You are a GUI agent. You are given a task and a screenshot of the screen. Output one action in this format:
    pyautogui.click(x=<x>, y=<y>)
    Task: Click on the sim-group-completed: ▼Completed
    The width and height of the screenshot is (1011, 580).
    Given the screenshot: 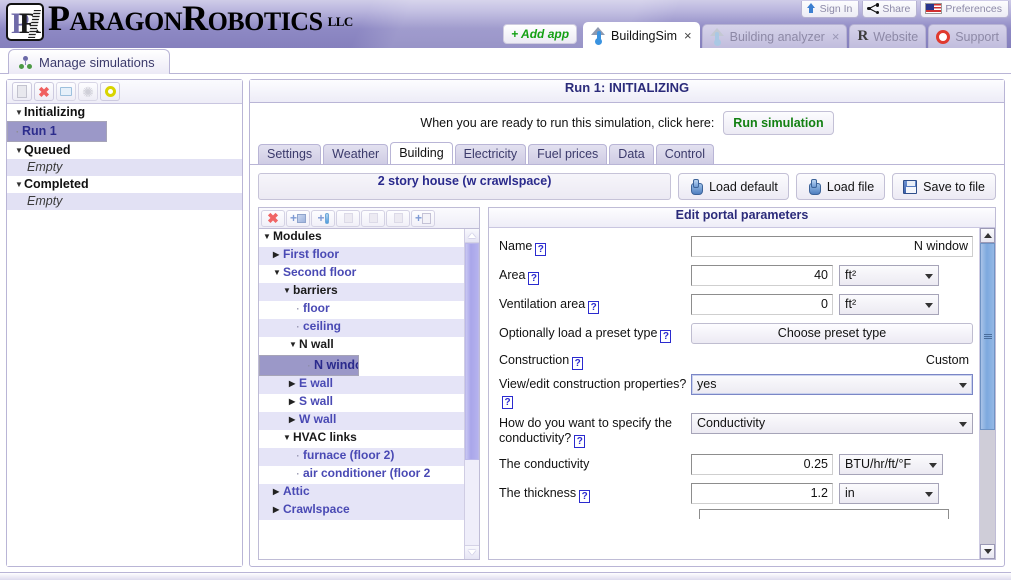 What is the action you would take?
    pyautogui.click(x=124, y=184)
    